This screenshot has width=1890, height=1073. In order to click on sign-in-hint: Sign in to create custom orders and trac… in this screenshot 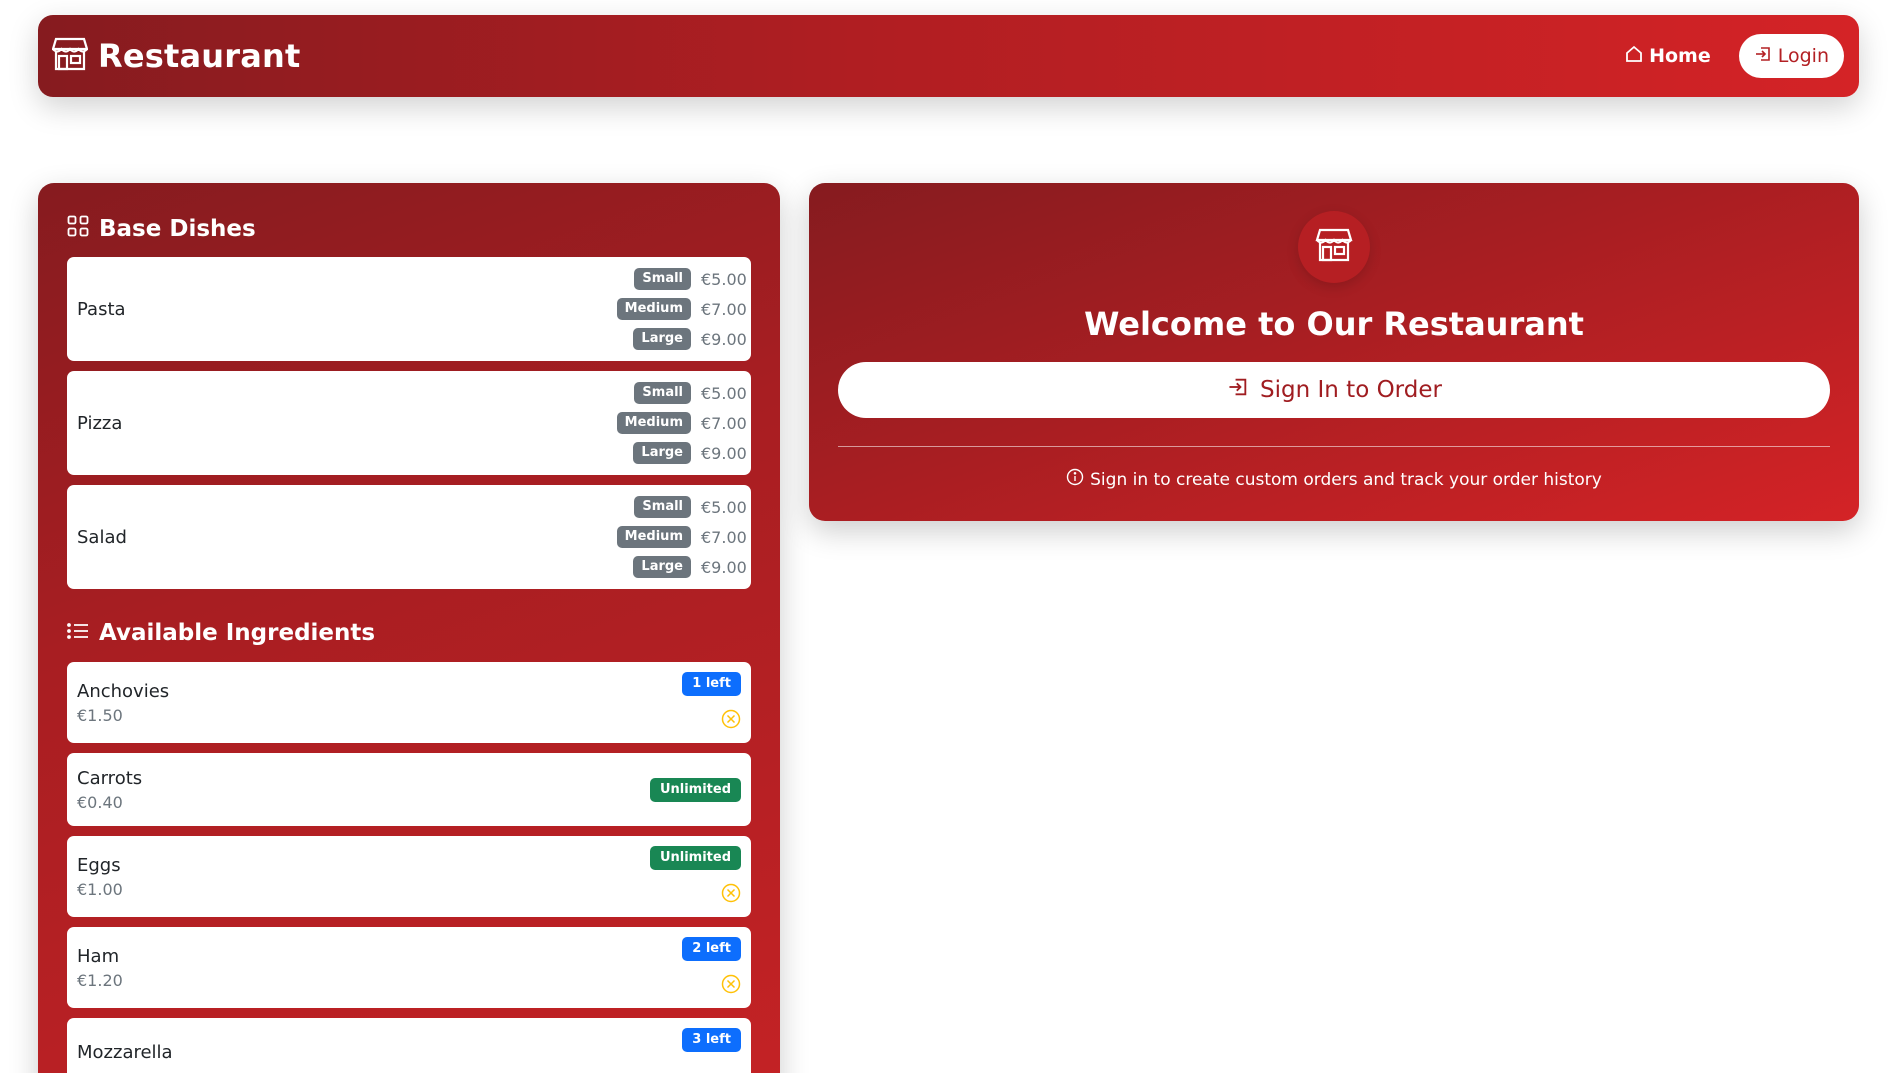, I will do `click(1334, 479)`.